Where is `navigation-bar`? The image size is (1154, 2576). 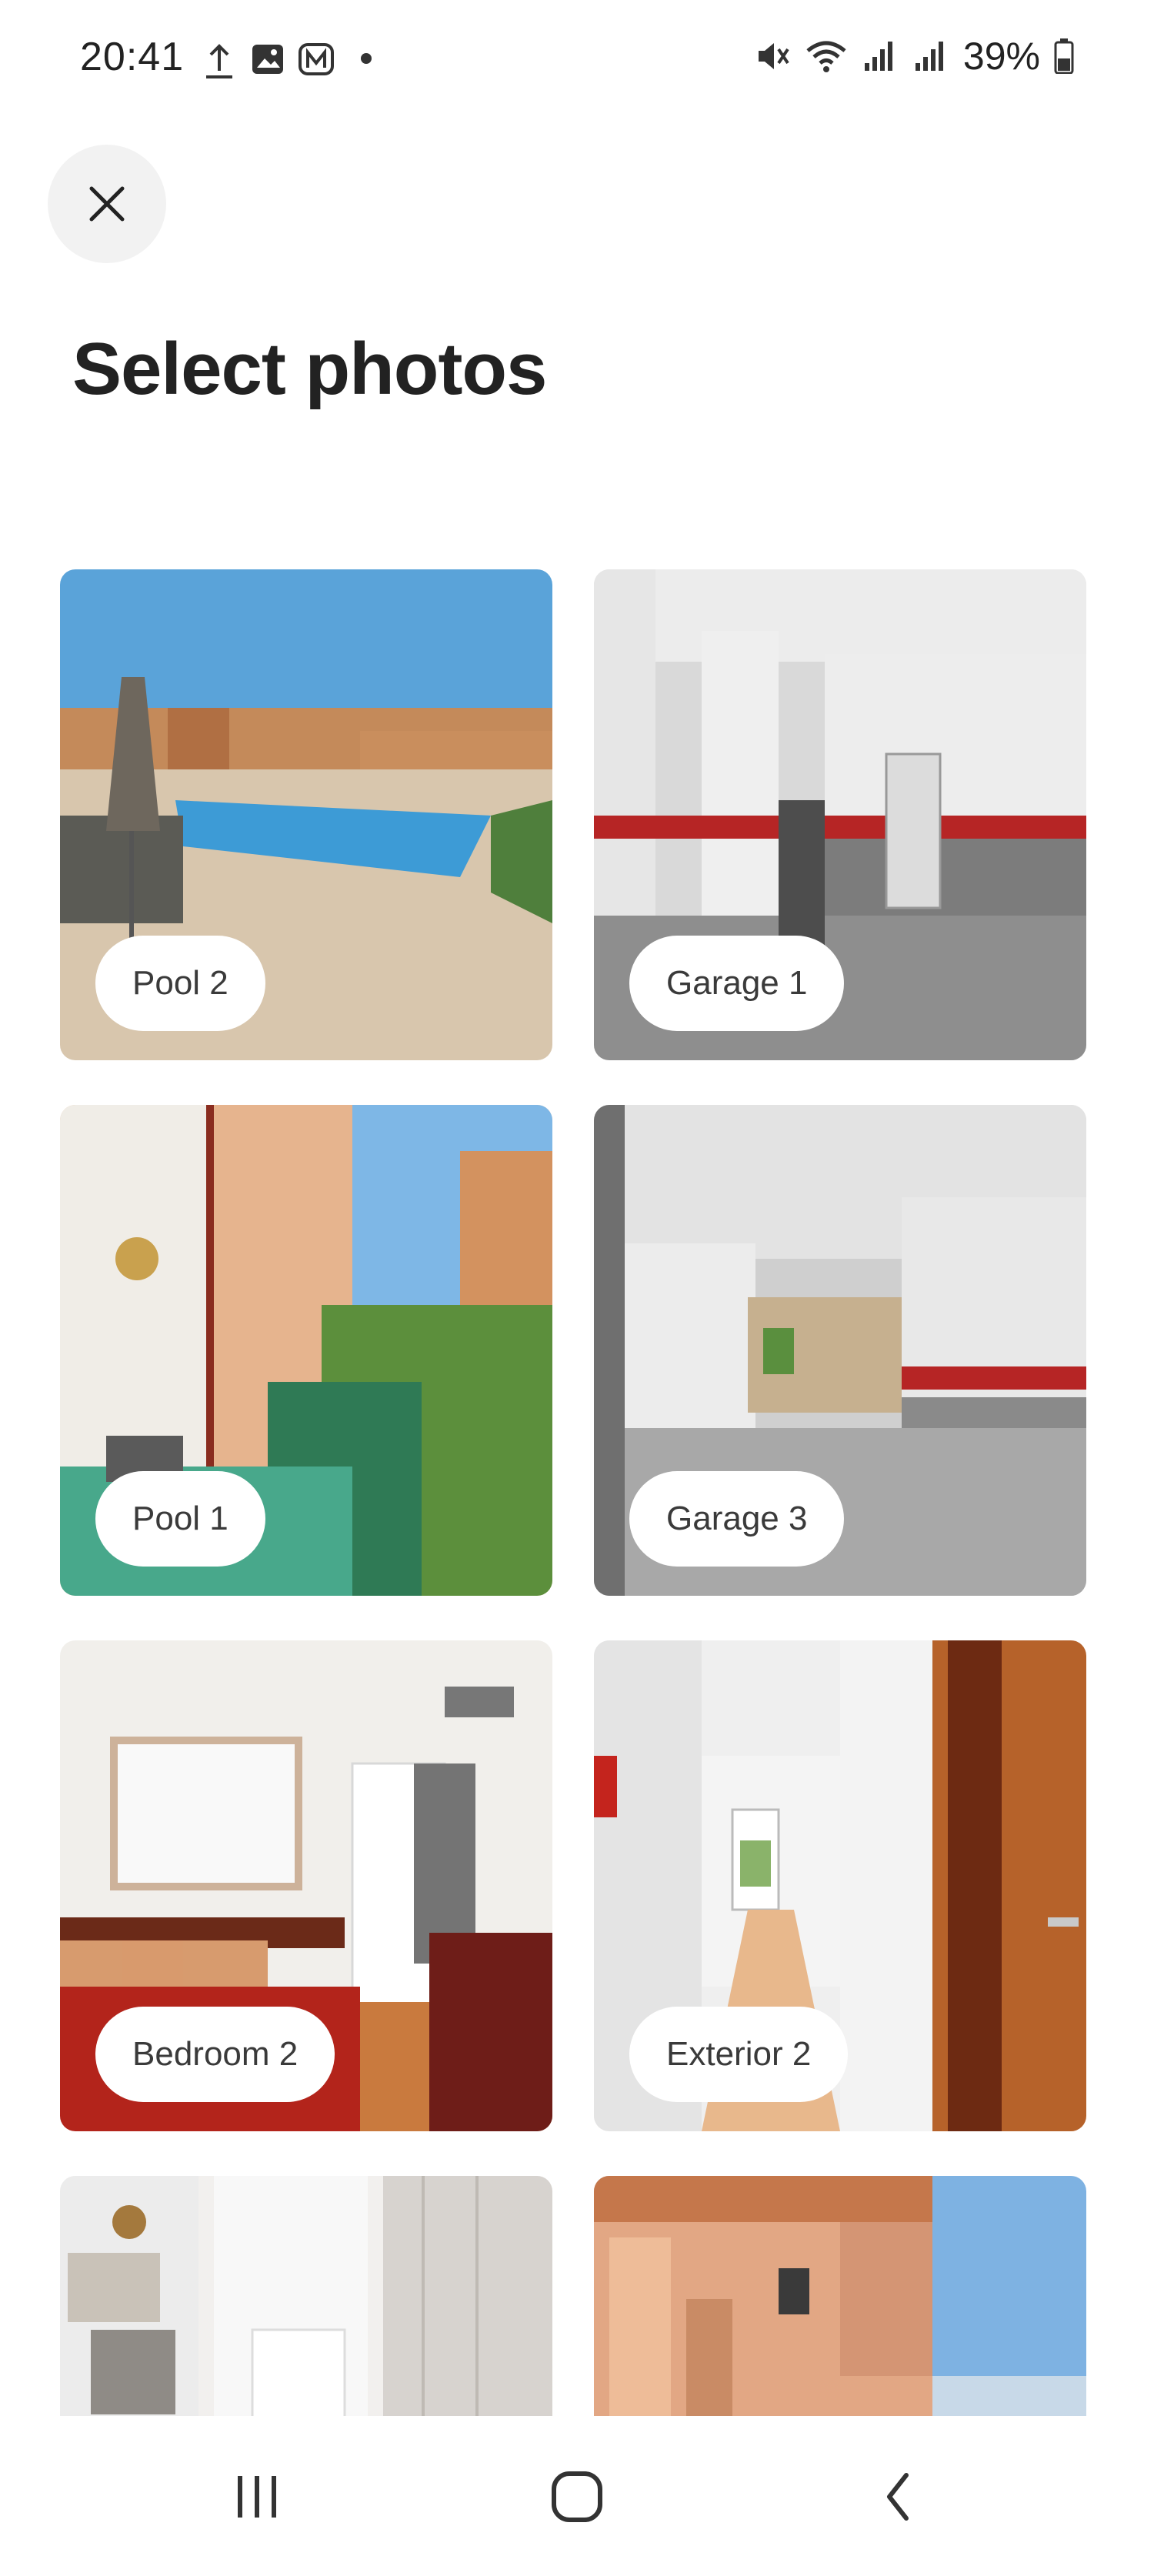
navigation-bar is located at coordinates (577, 2496).